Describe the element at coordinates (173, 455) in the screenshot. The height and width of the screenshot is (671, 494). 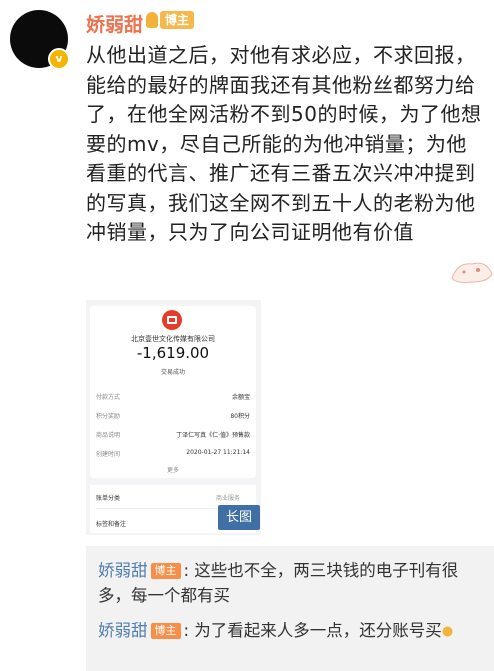
I see `detail-row: 创建时间 2020-01-27 11:21:14` at that location.